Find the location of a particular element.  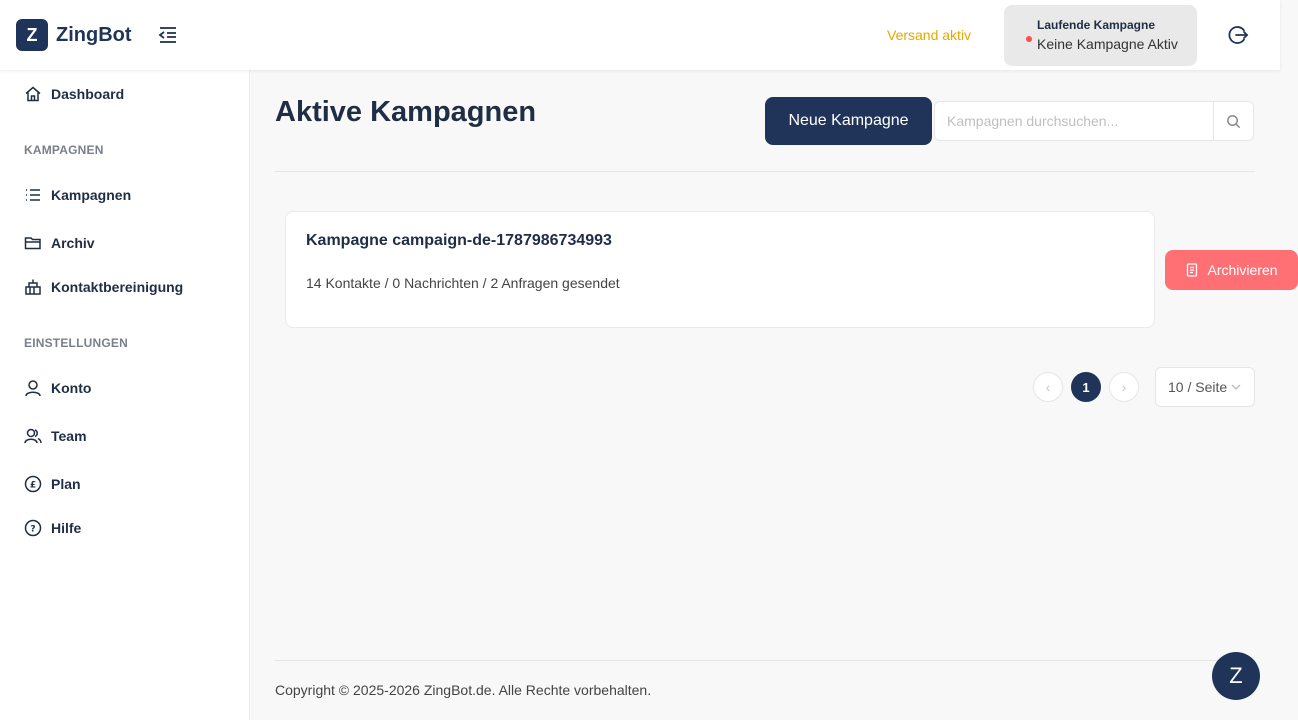

sidebar-item-campaigns: Kampagnen is located at coordinates (77, 195).